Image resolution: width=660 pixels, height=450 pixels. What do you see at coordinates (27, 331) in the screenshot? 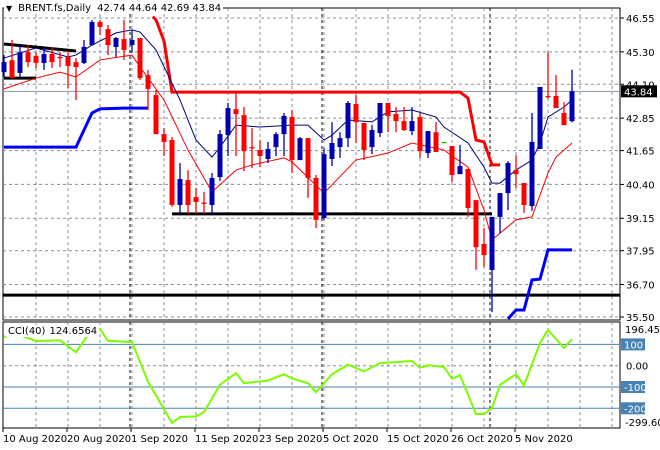
I see `cci-name: CCI(40)` at bounding box center [27, 331].